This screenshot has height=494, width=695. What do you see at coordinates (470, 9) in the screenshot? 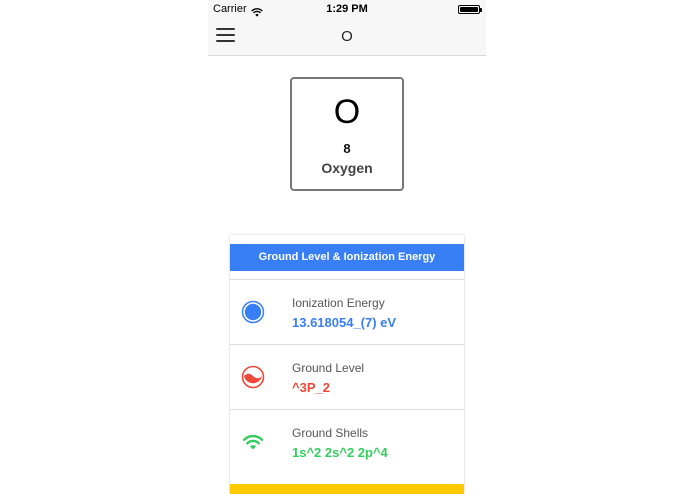
I see `battery-icon` at bounding box center [470, 9].